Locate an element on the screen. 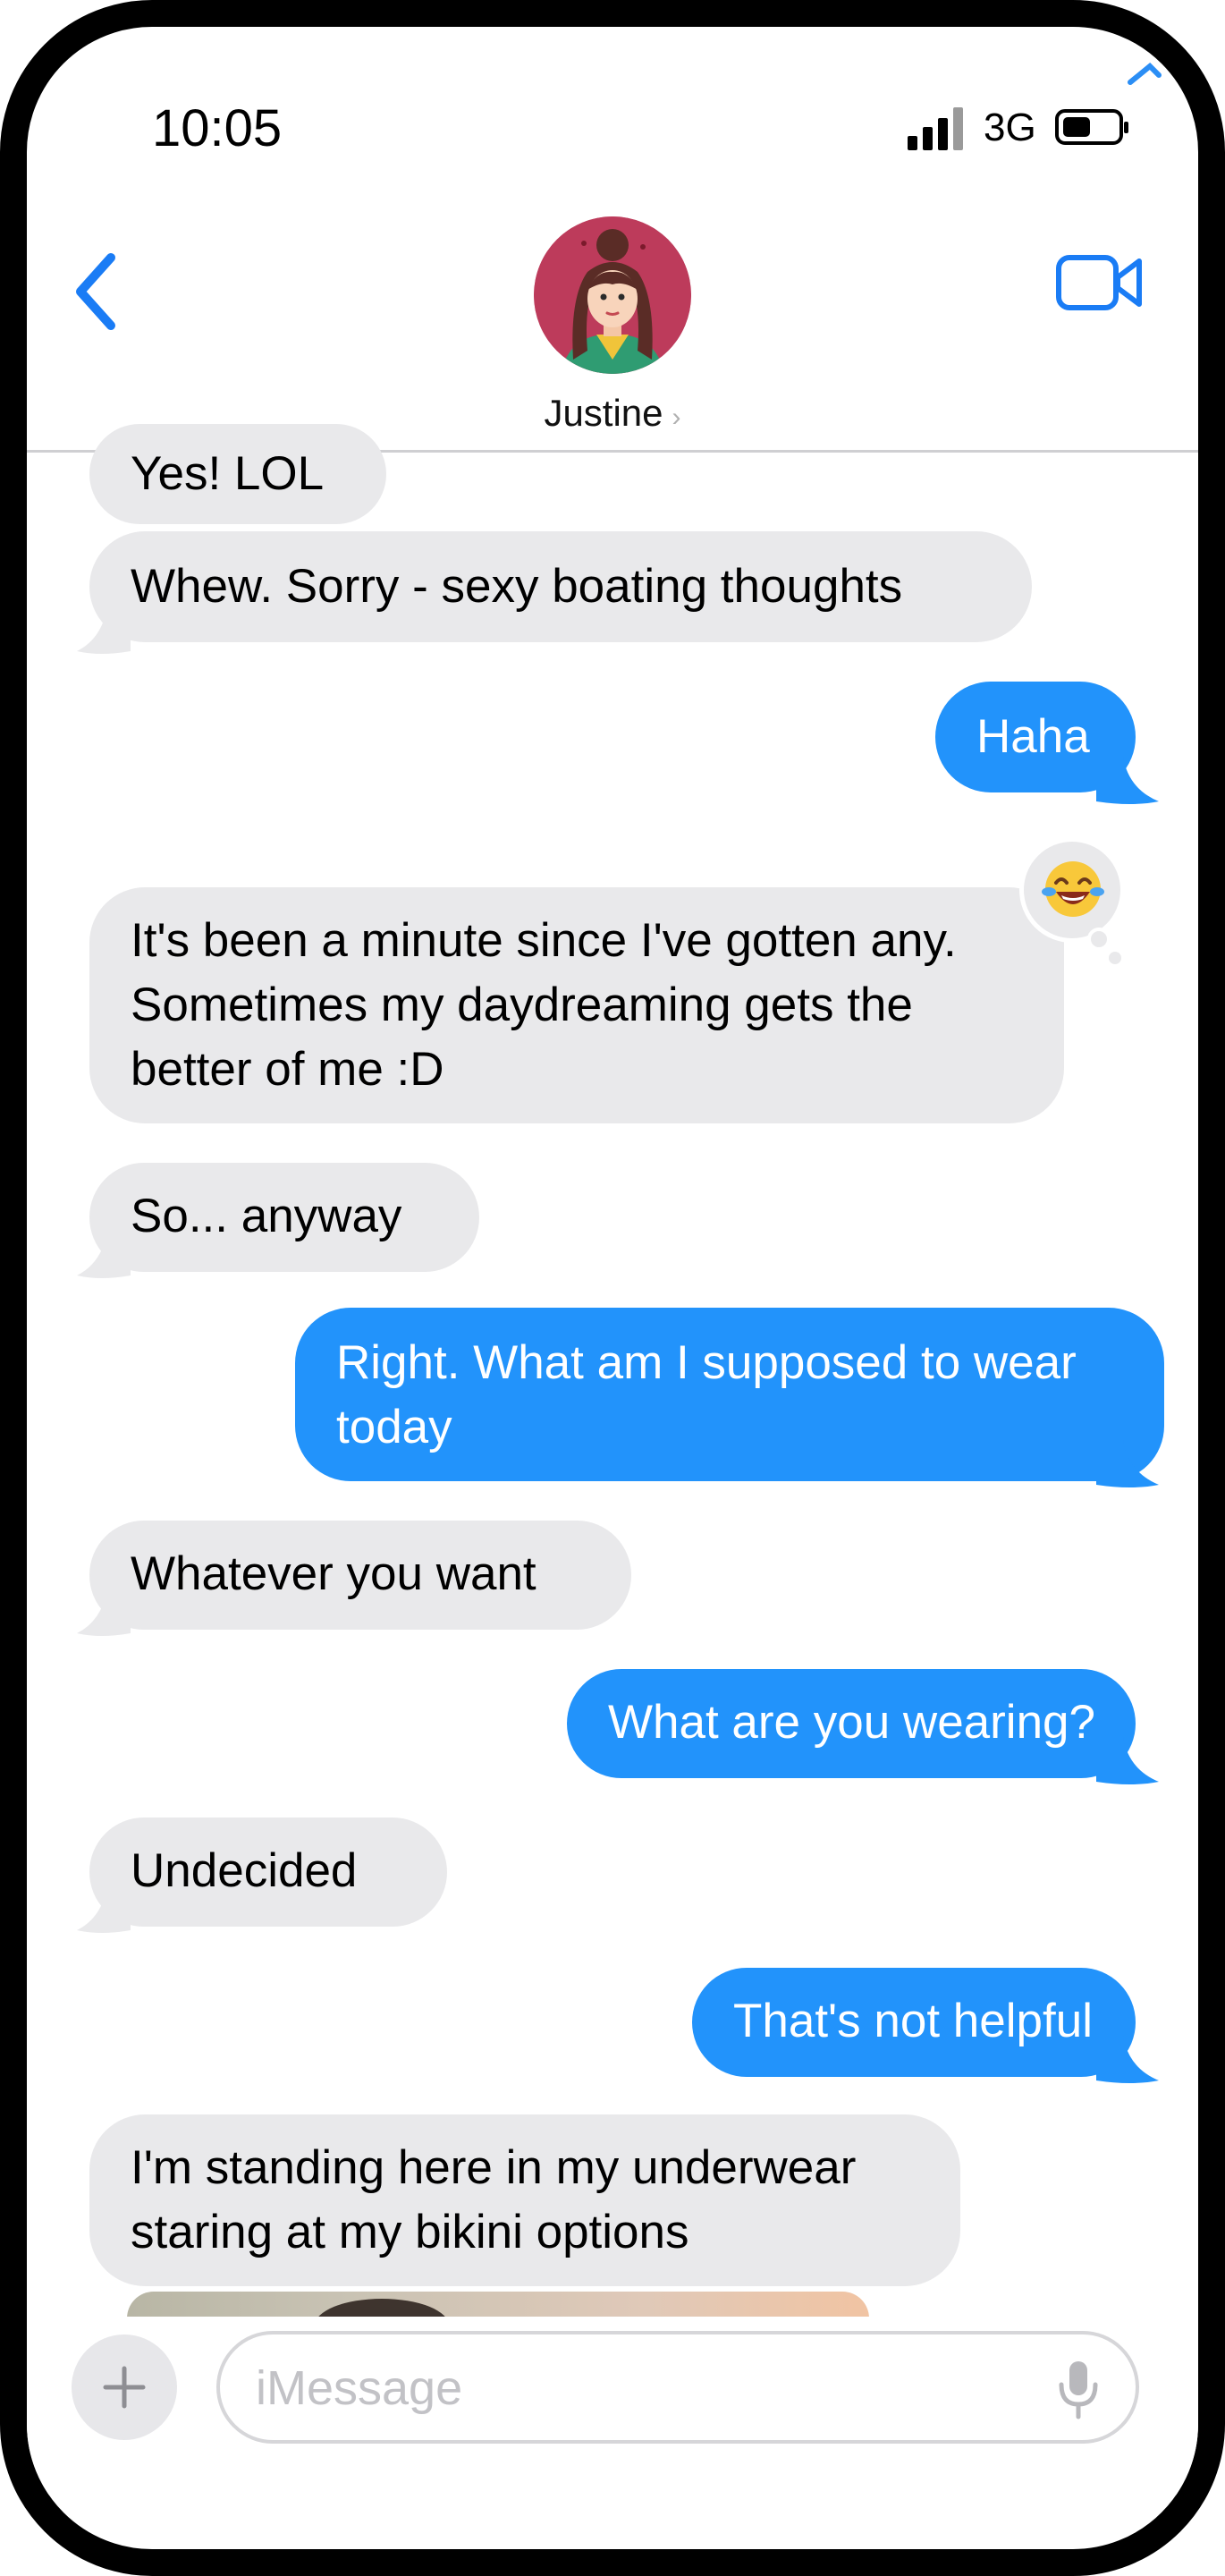  message-composer is located at coordinates (612, 2406).